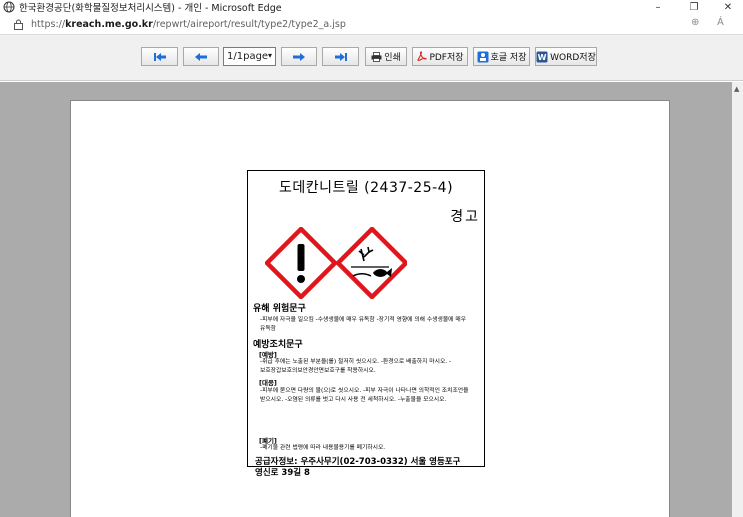 This screenshot has height=517, width=743. Describe the element at coordinates (302, 263) in the screenshot. I see `exclamation-mark-icon` at that location.